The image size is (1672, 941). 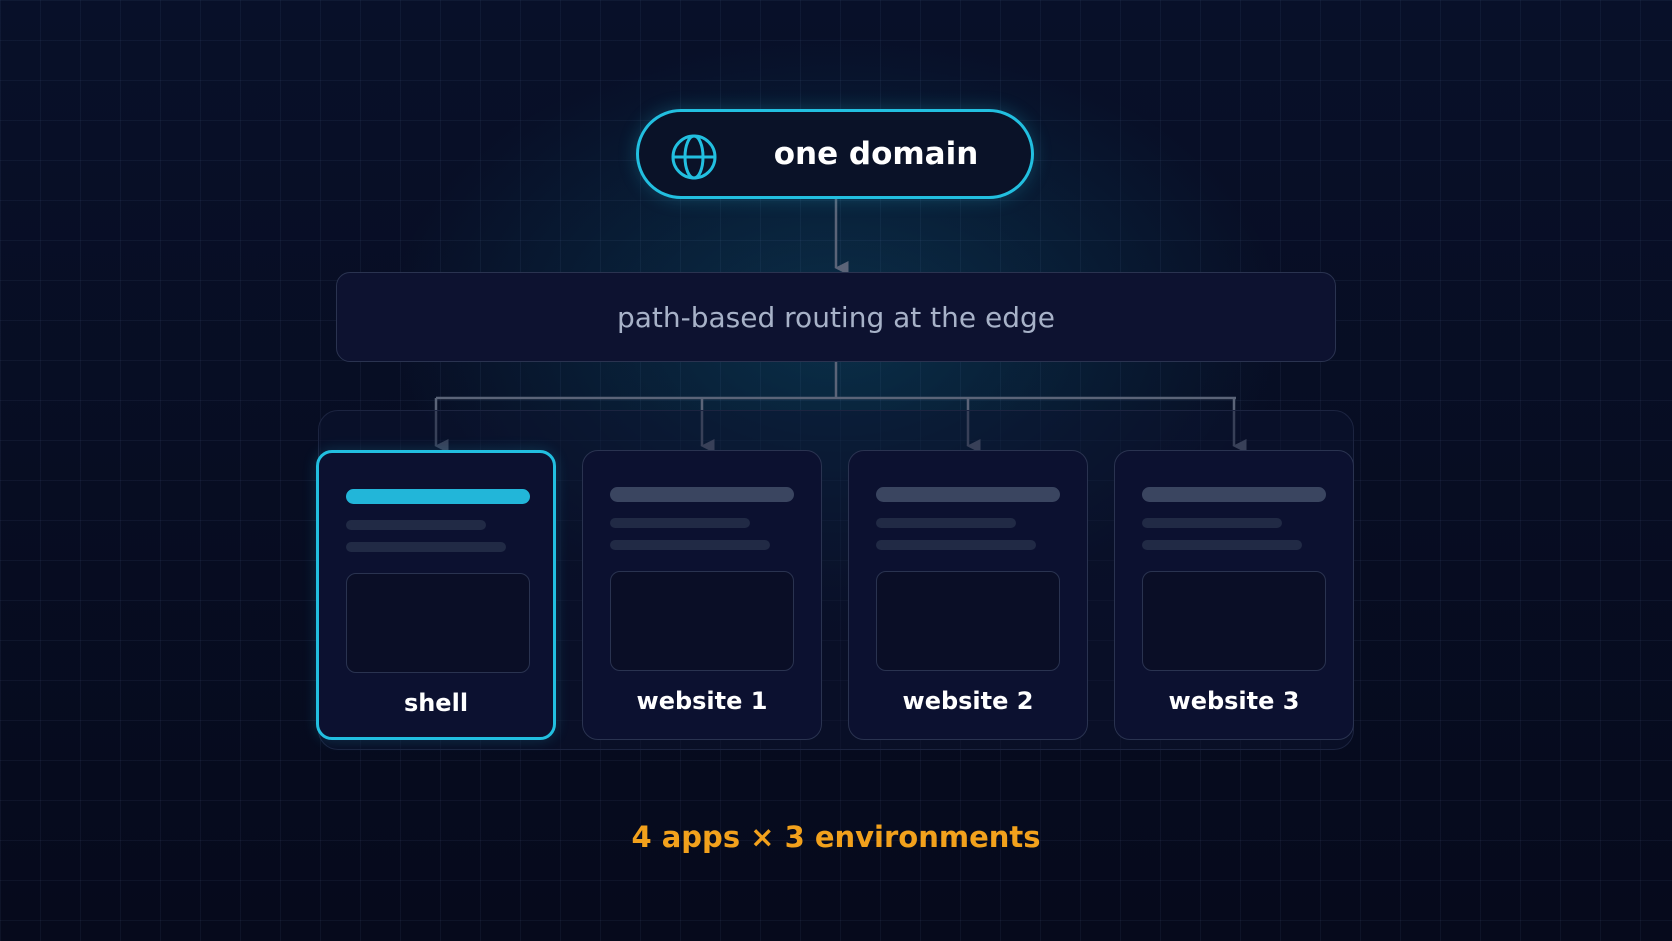 What do you see at coordinates (876, 154) in the screenshot?
I see `domain-label: one domain` at bounding box center [876, 154].